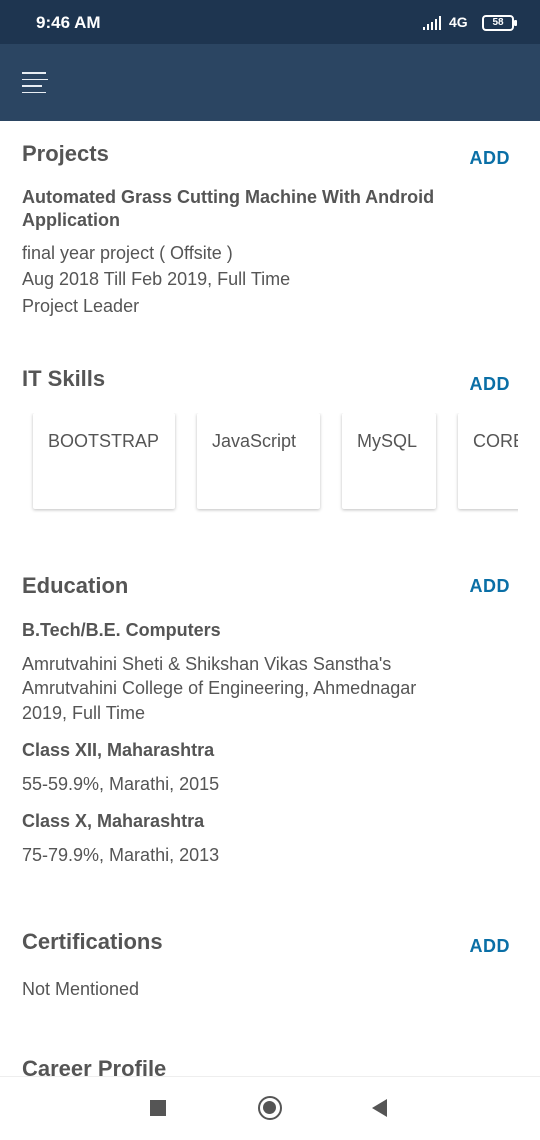  I want to click on skill-card: BOOTSTRAP, so click(104, 461).